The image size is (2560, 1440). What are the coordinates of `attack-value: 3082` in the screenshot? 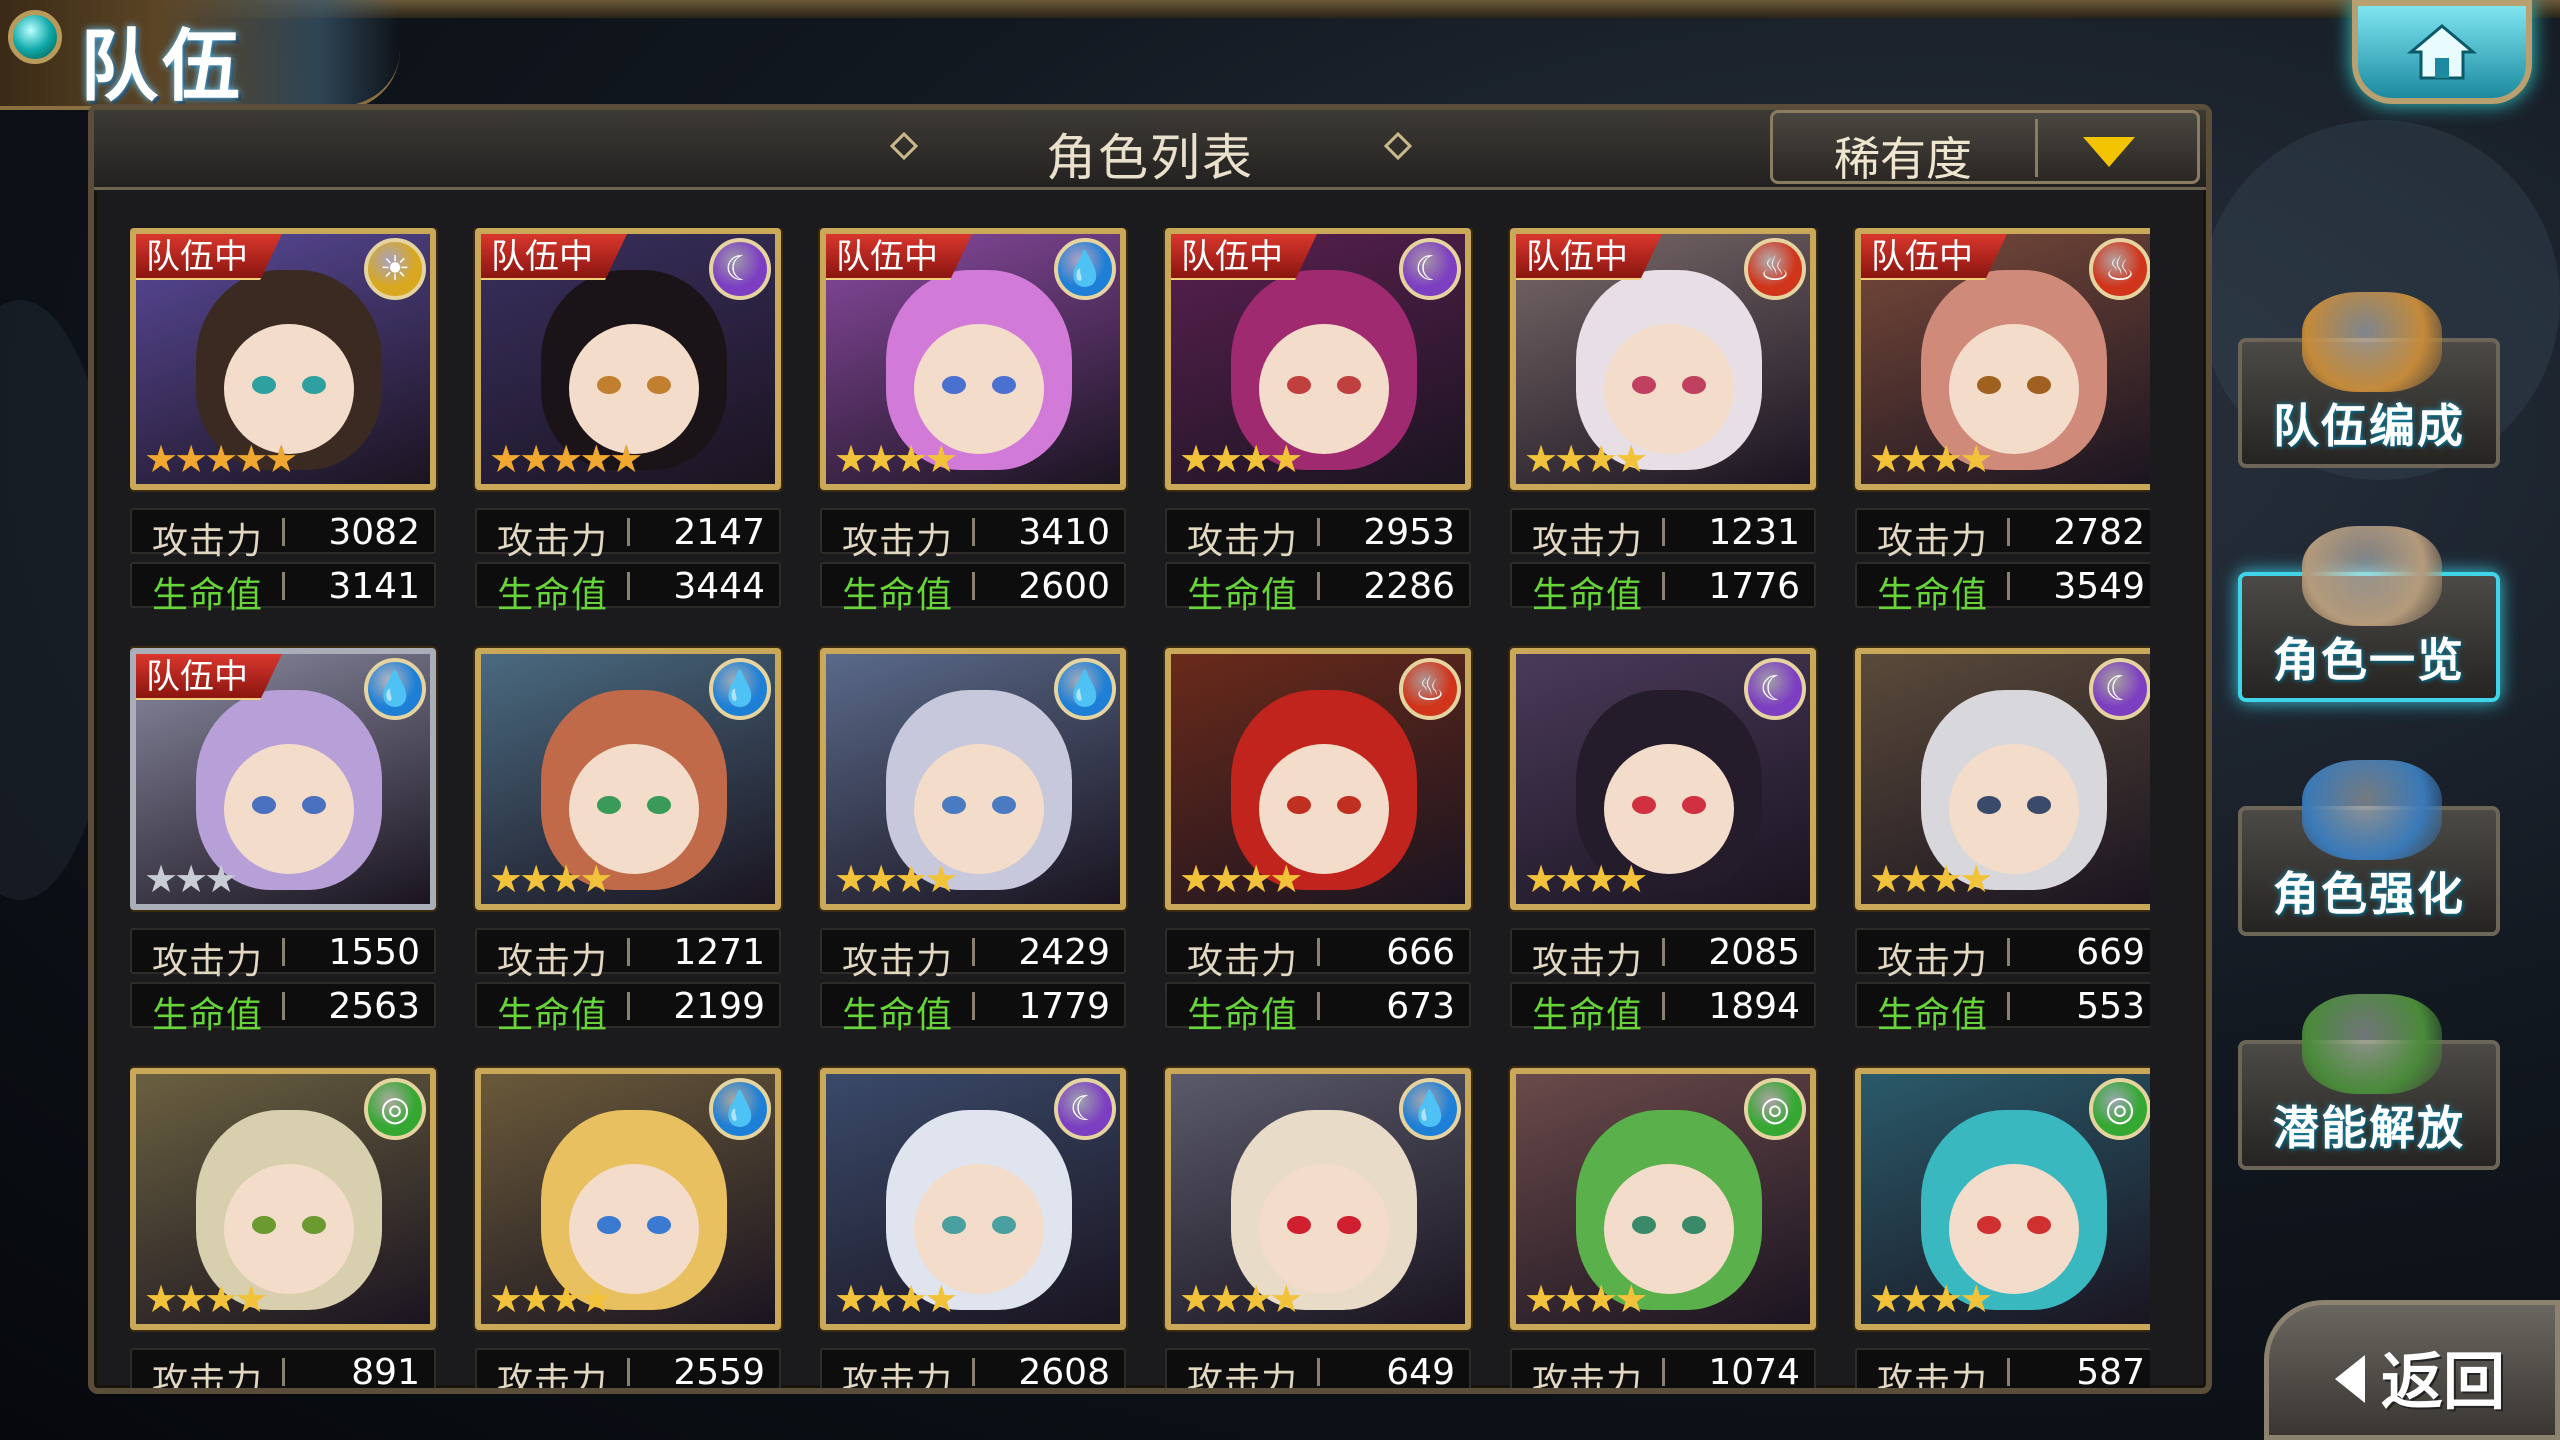 It's located at (374, 532).